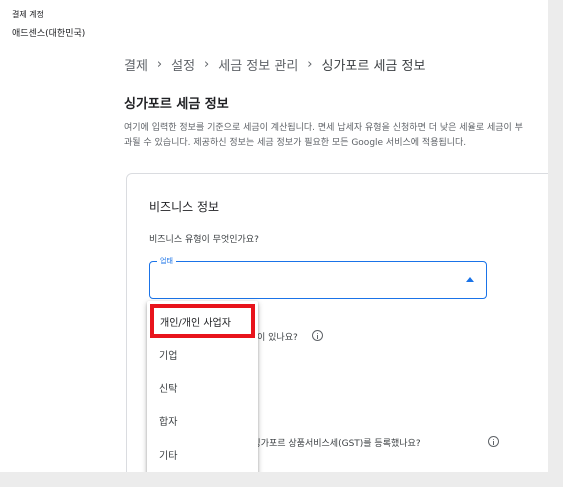  What do you see at coordinates (136, 64) in the screenshot?
I see `breadcrumb-billing: 결제` at bounding box center [136, 64].